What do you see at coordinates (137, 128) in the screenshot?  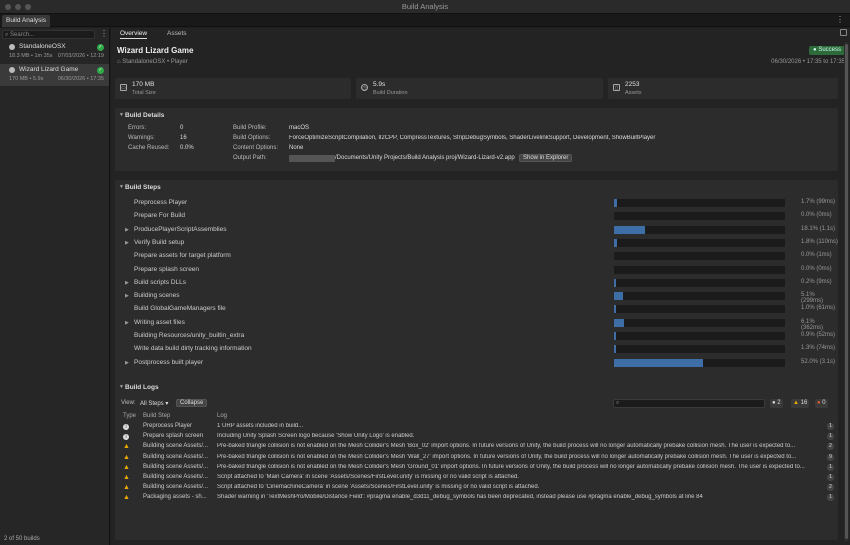 I see `detail-label: Errors:` at bounding box center [137, 128].